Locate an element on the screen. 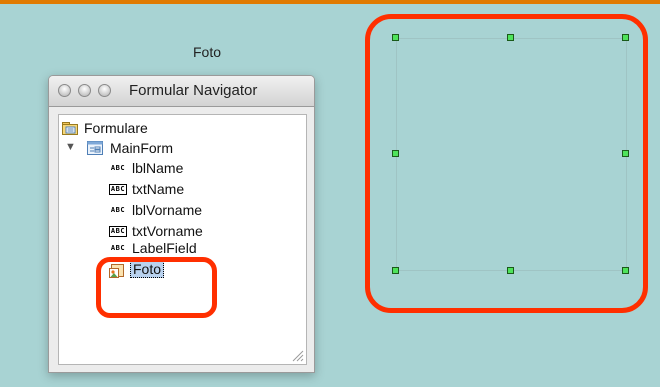 This screenshot has height=387, width=660. window-title: Formular Navigator is located at coordinates (193, 90).